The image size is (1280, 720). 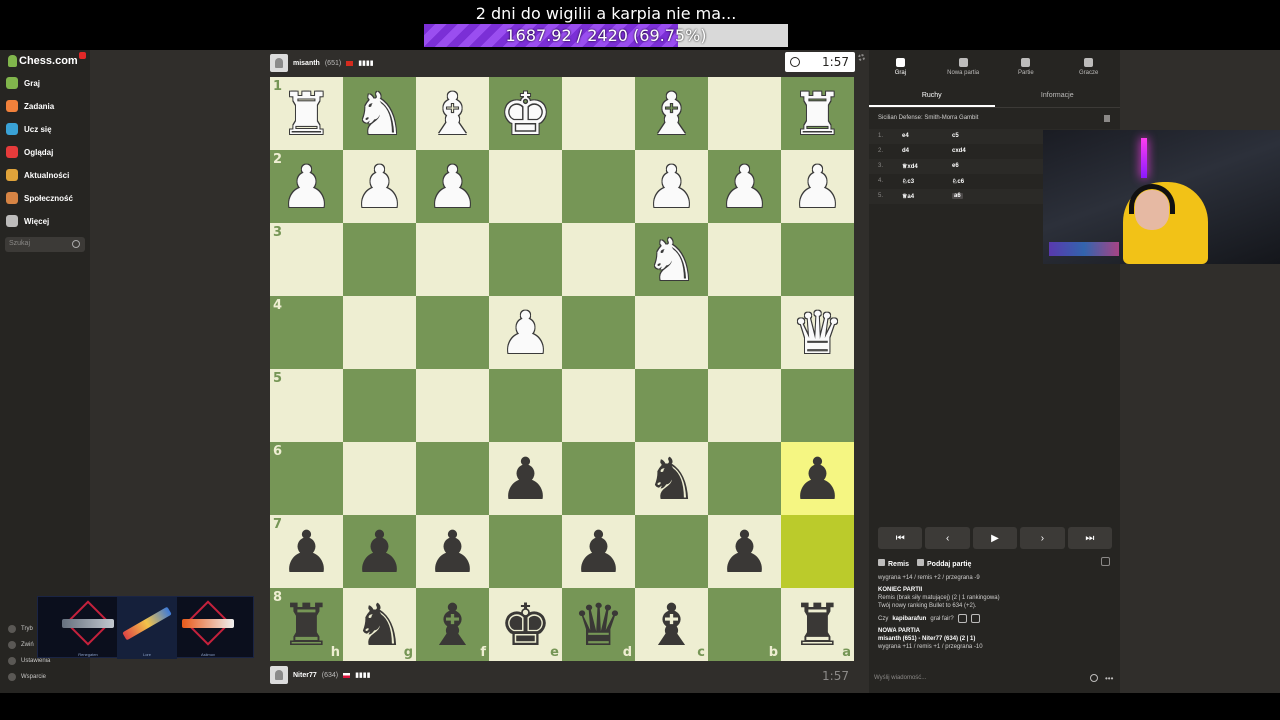 What do you see at coordinates (905, 136) in the screenshot?
I see `move-white: e4` at bounding box center [905, 136].